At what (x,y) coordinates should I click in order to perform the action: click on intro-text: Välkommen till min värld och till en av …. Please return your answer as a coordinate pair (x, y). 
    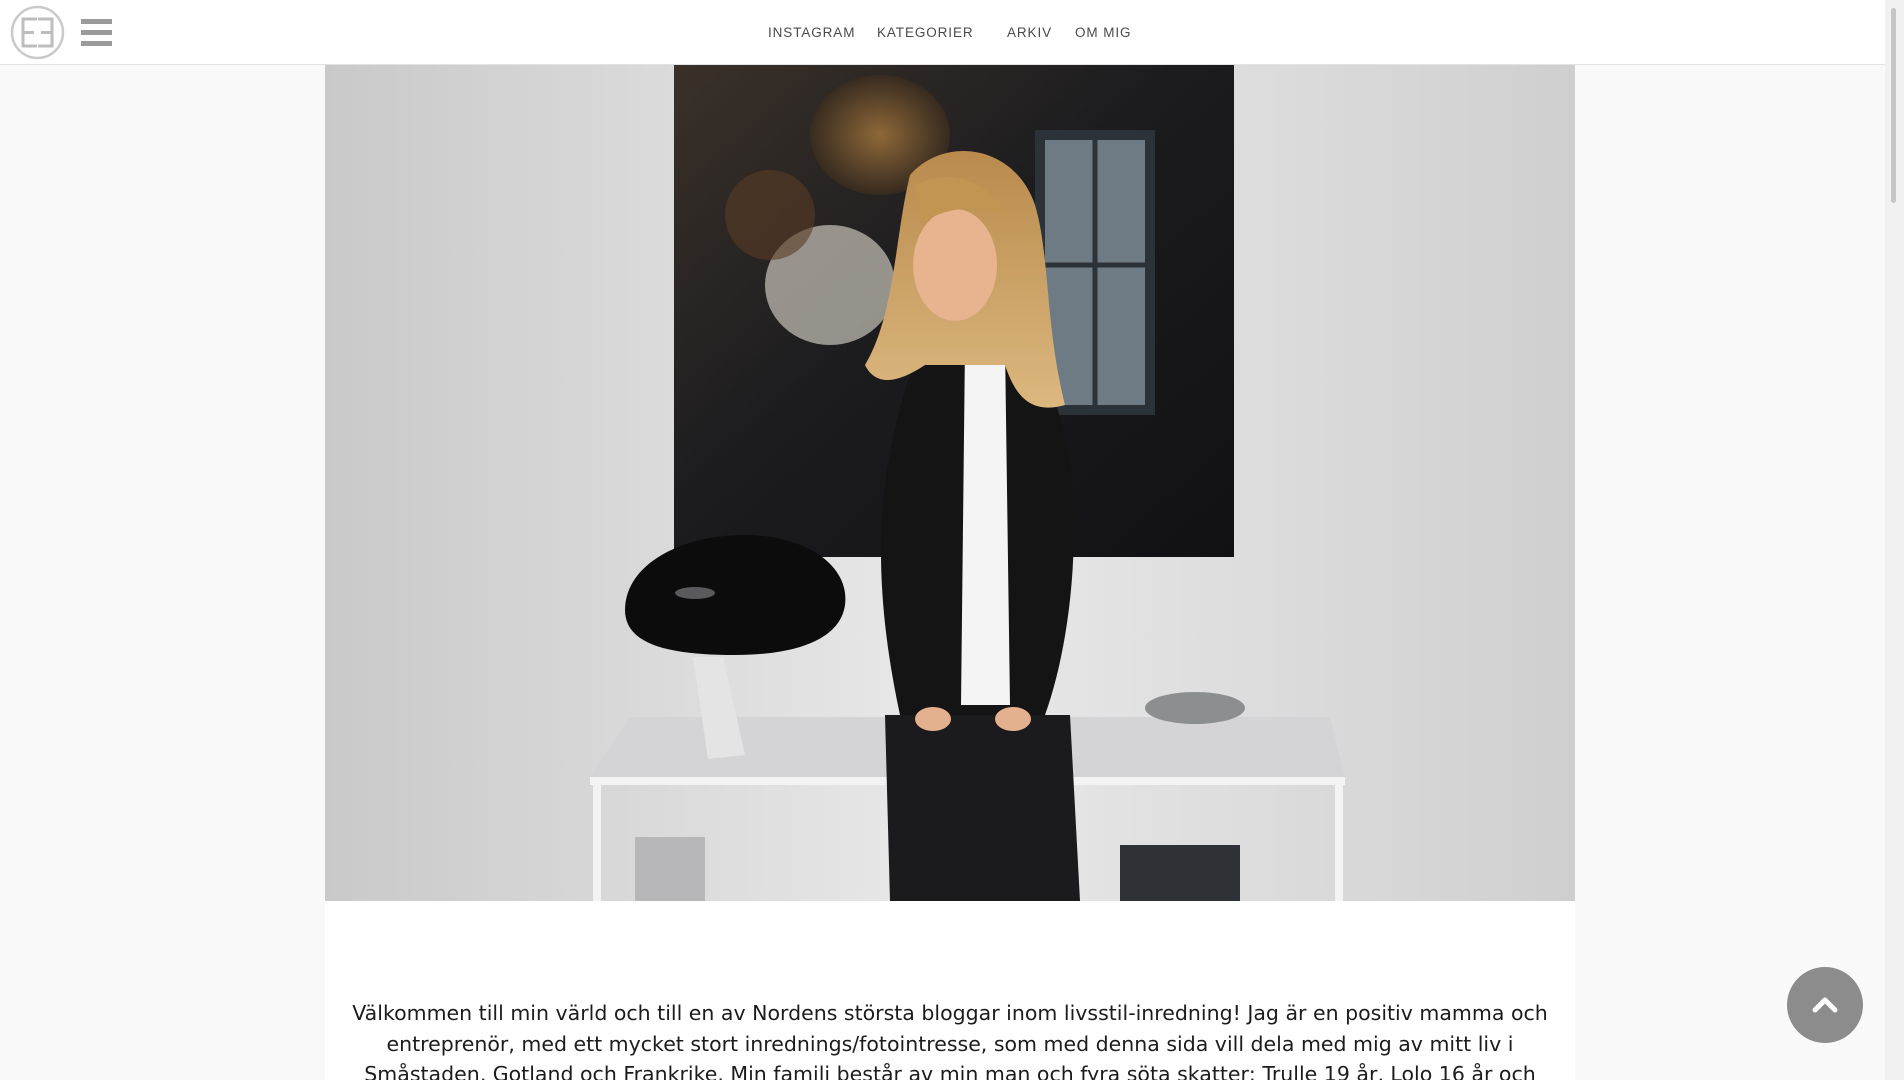
    Looking at the image, I should click on (950, 1040).